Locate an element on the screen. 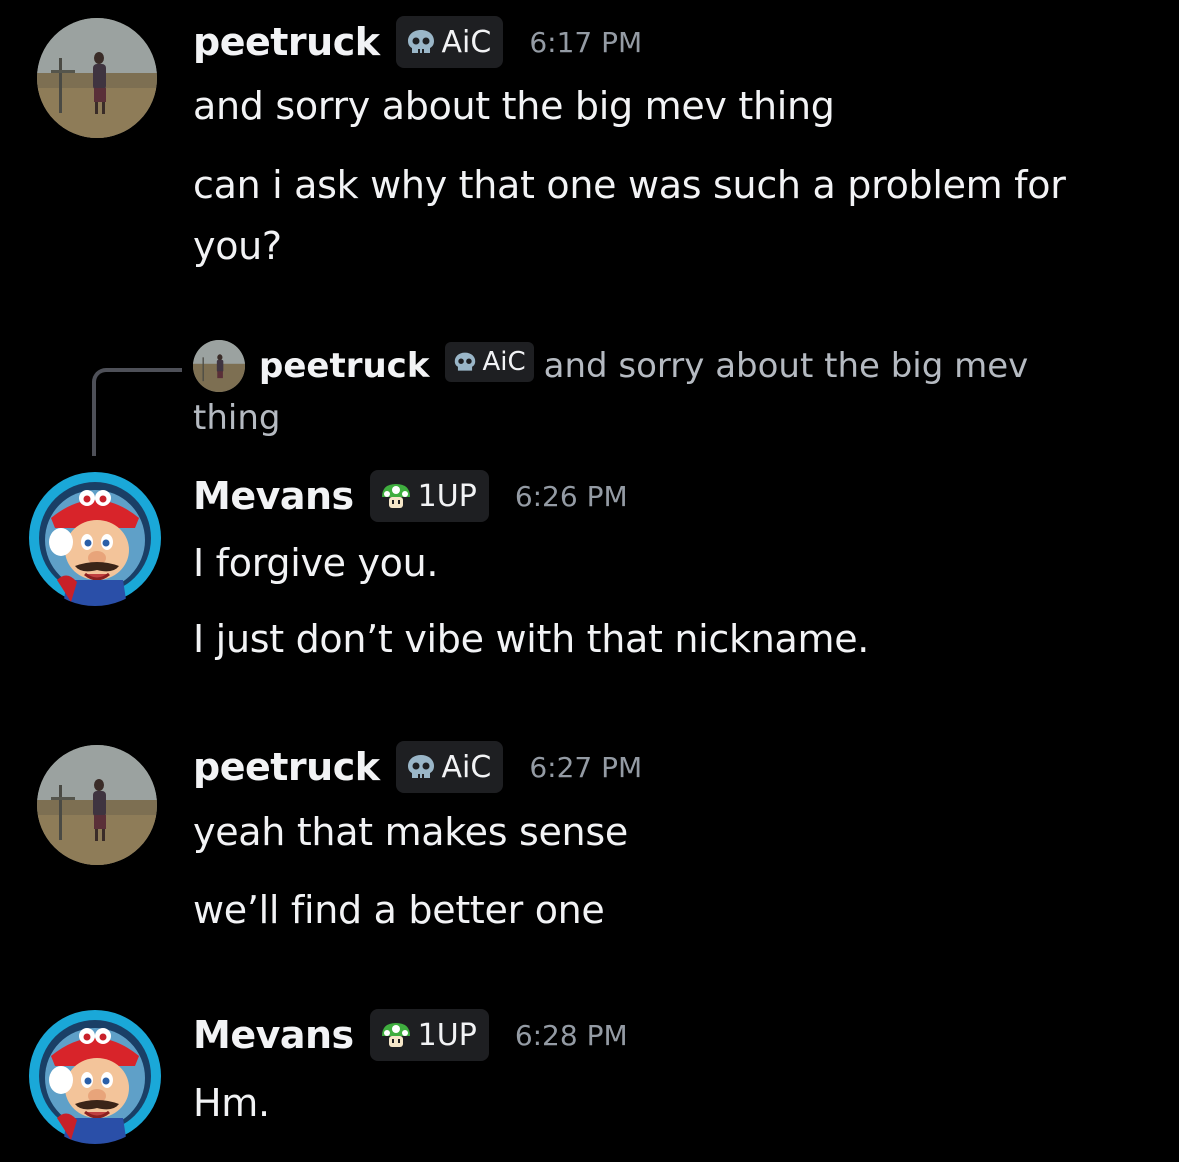 The height and width of the screenshot is (1162, 1179). timestamp: 6:28 PM is located at coordinates (571, 1035).